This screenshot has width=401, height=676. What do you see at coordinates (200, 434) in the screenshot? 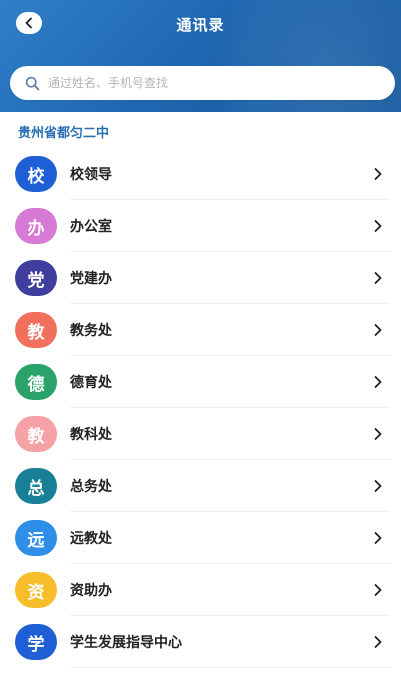
I see `department-row: 教教科处` at bounding box center [200, 434].